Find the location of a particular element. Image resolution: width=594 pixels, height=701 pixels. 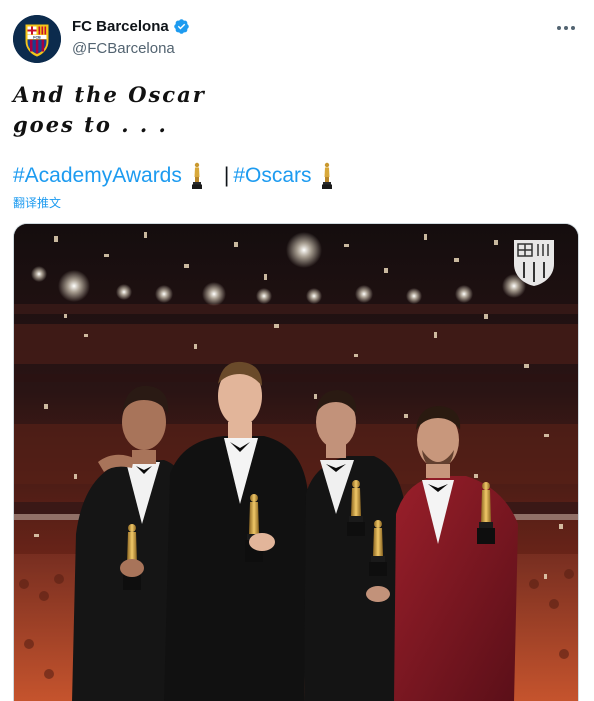

more-horizontal-icon is located at coordinates (559, 28).